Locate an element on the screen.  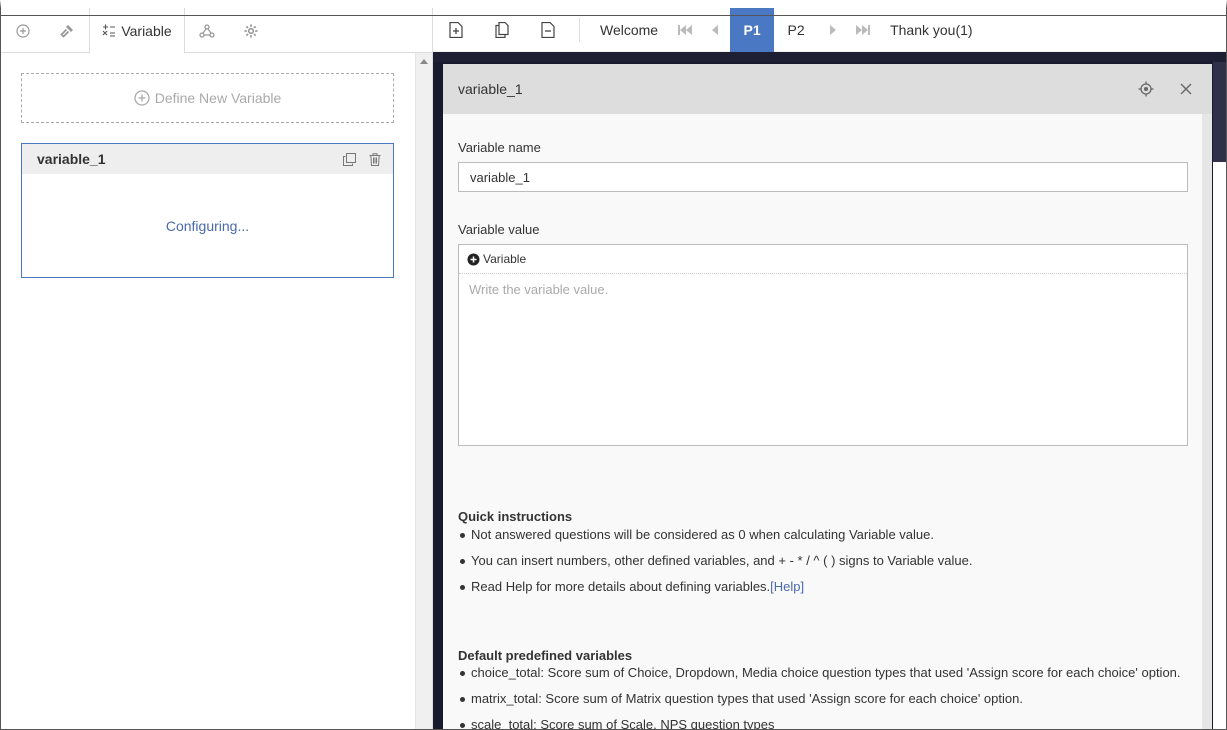
sitemap-icon is located at coordinates (207, 30).